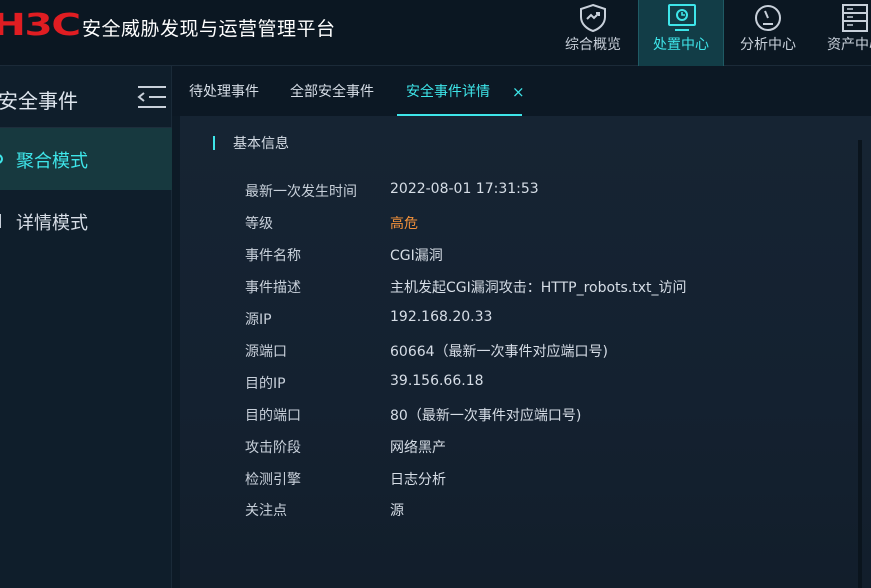  Describe the element at coordinates (499, 352) in the screenshot. I see `field-value: 60664（最新一次事件对应端口号)` at that location.